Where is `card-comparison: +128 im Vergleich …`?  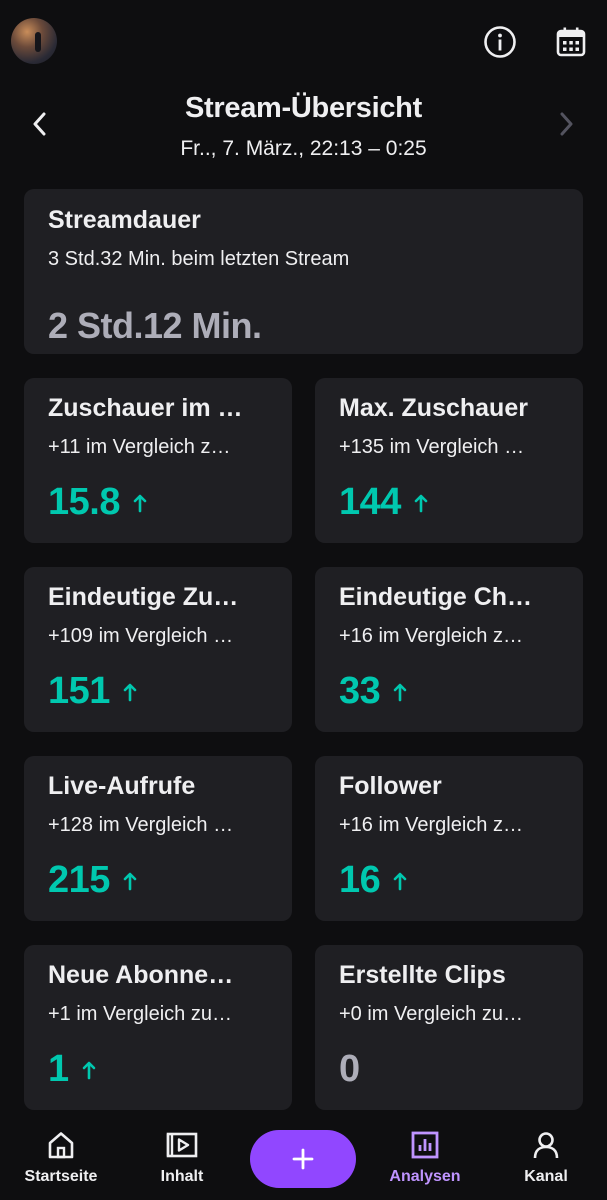 card-comparison: +128 im Vergleich … is located at coordinates (141, 825).